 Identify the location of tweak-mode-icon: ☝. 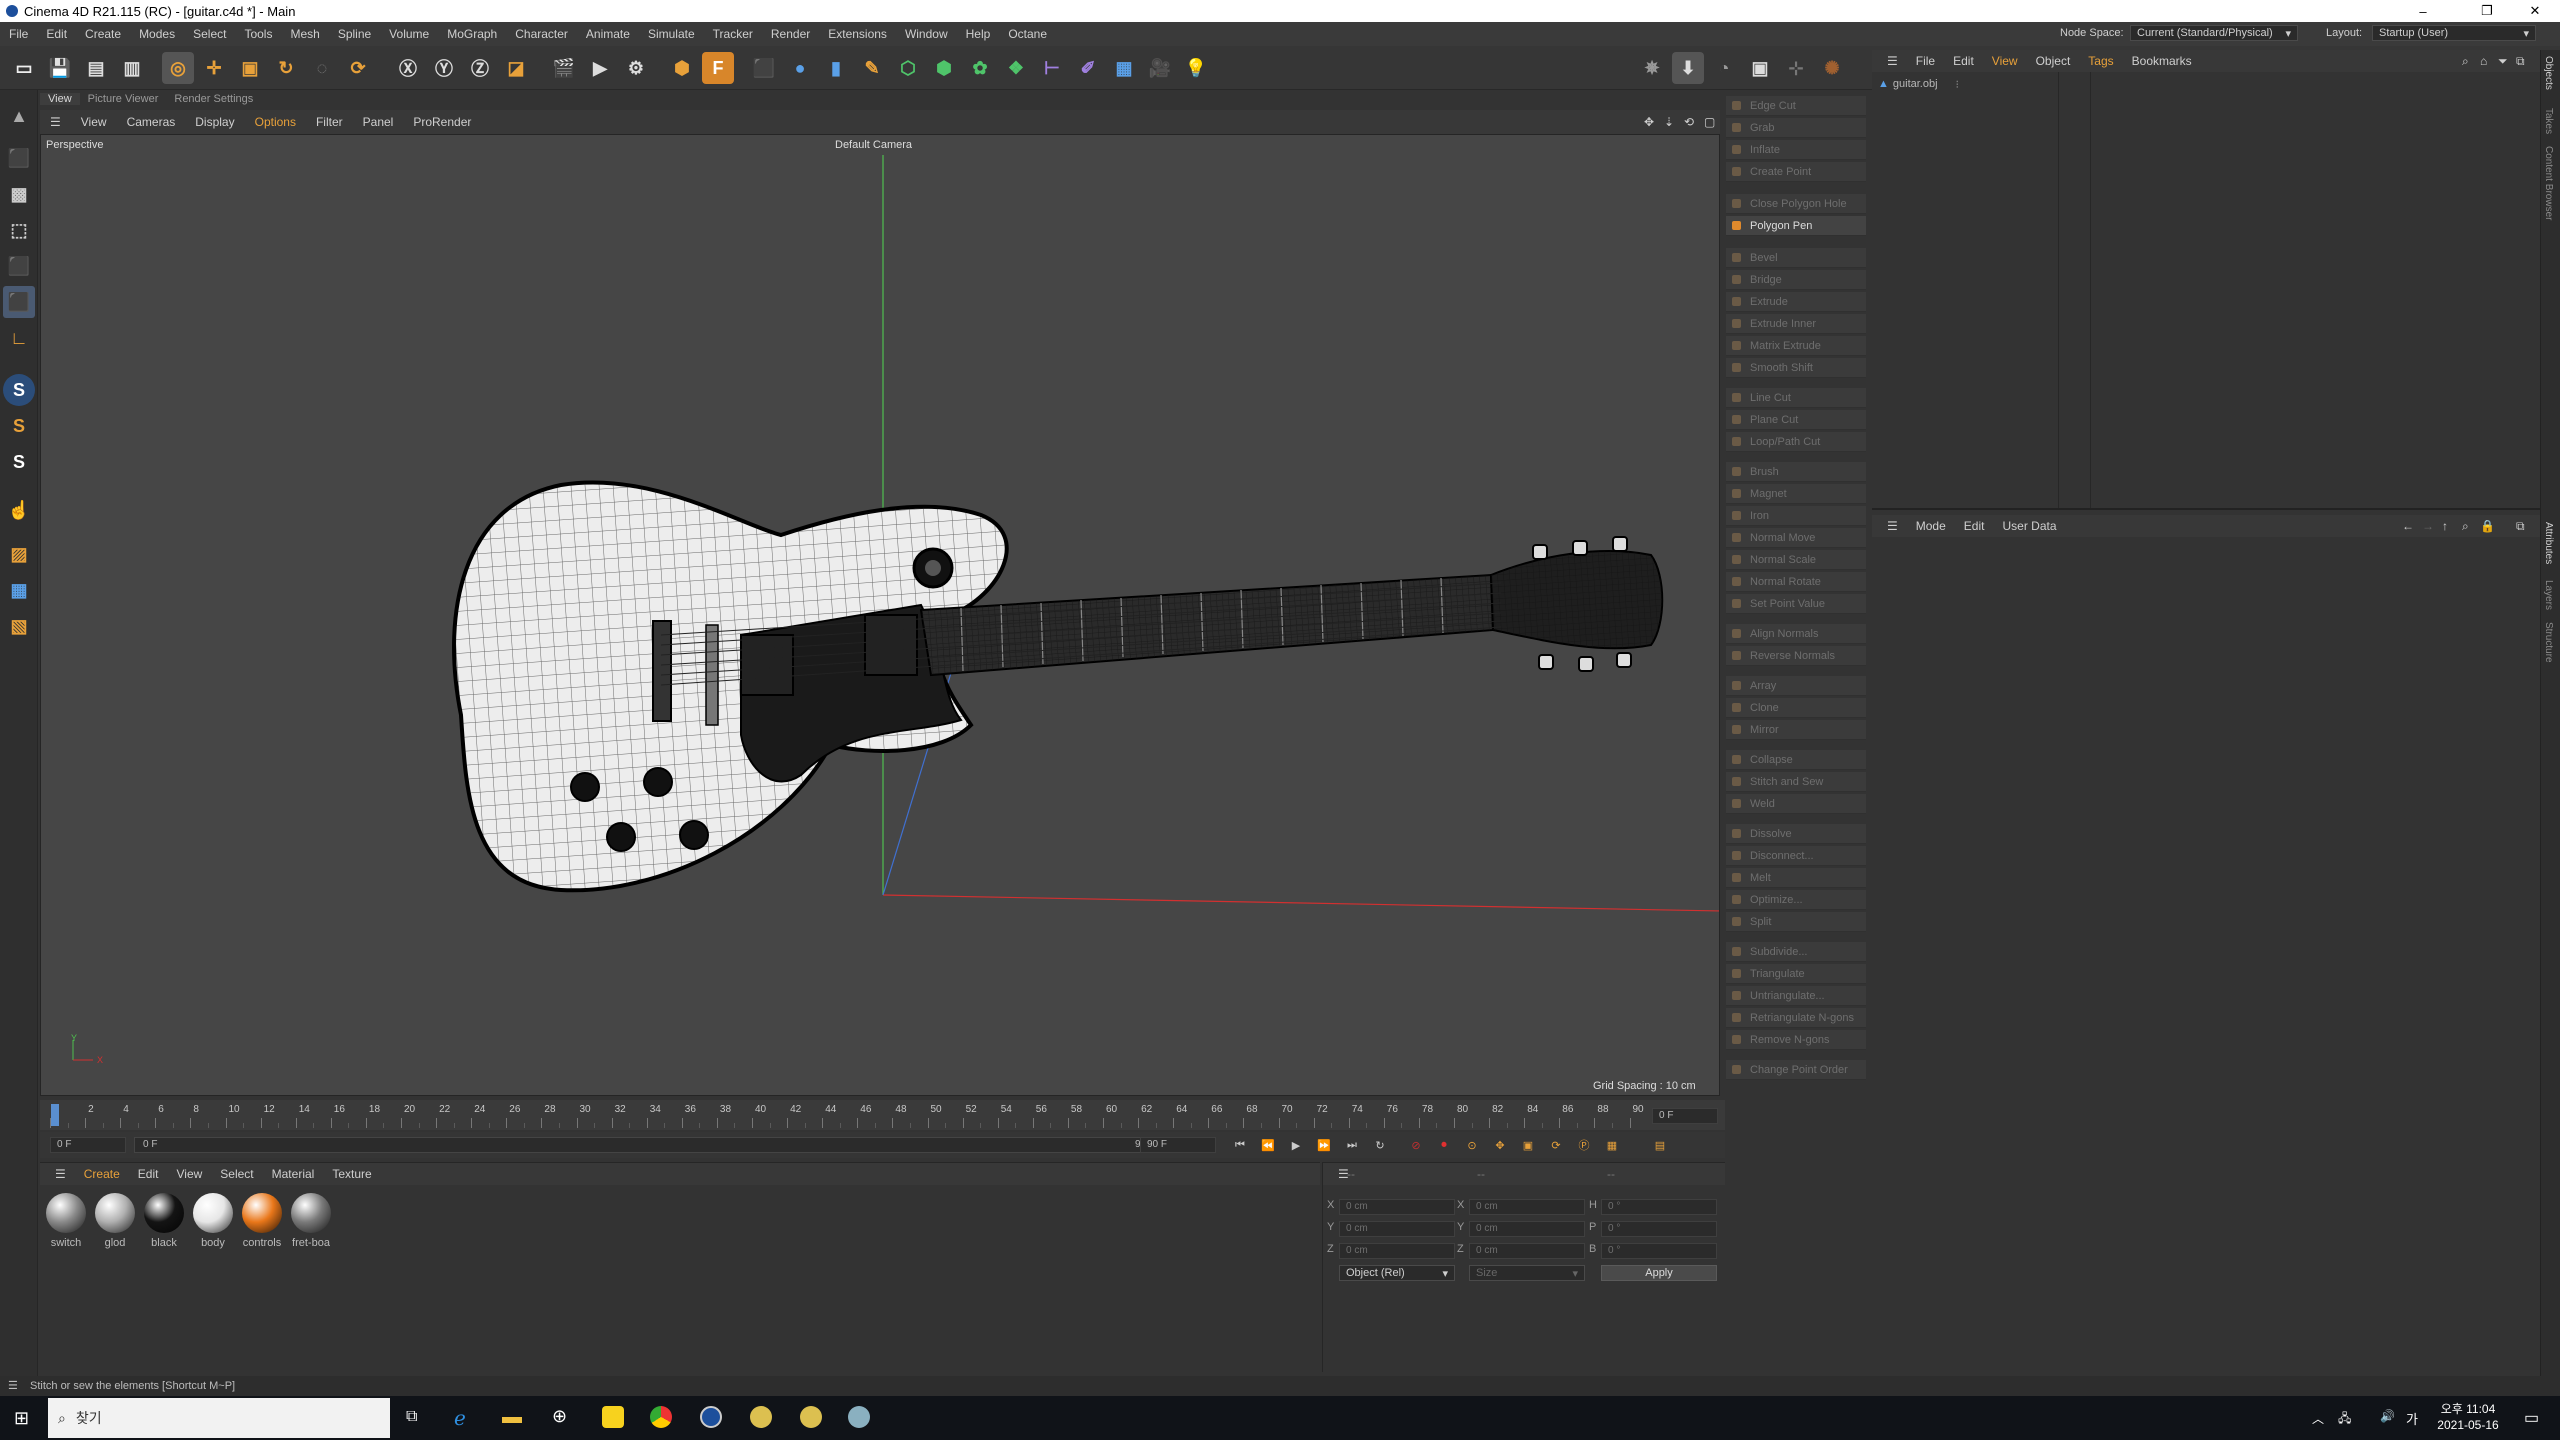
(19, 510).